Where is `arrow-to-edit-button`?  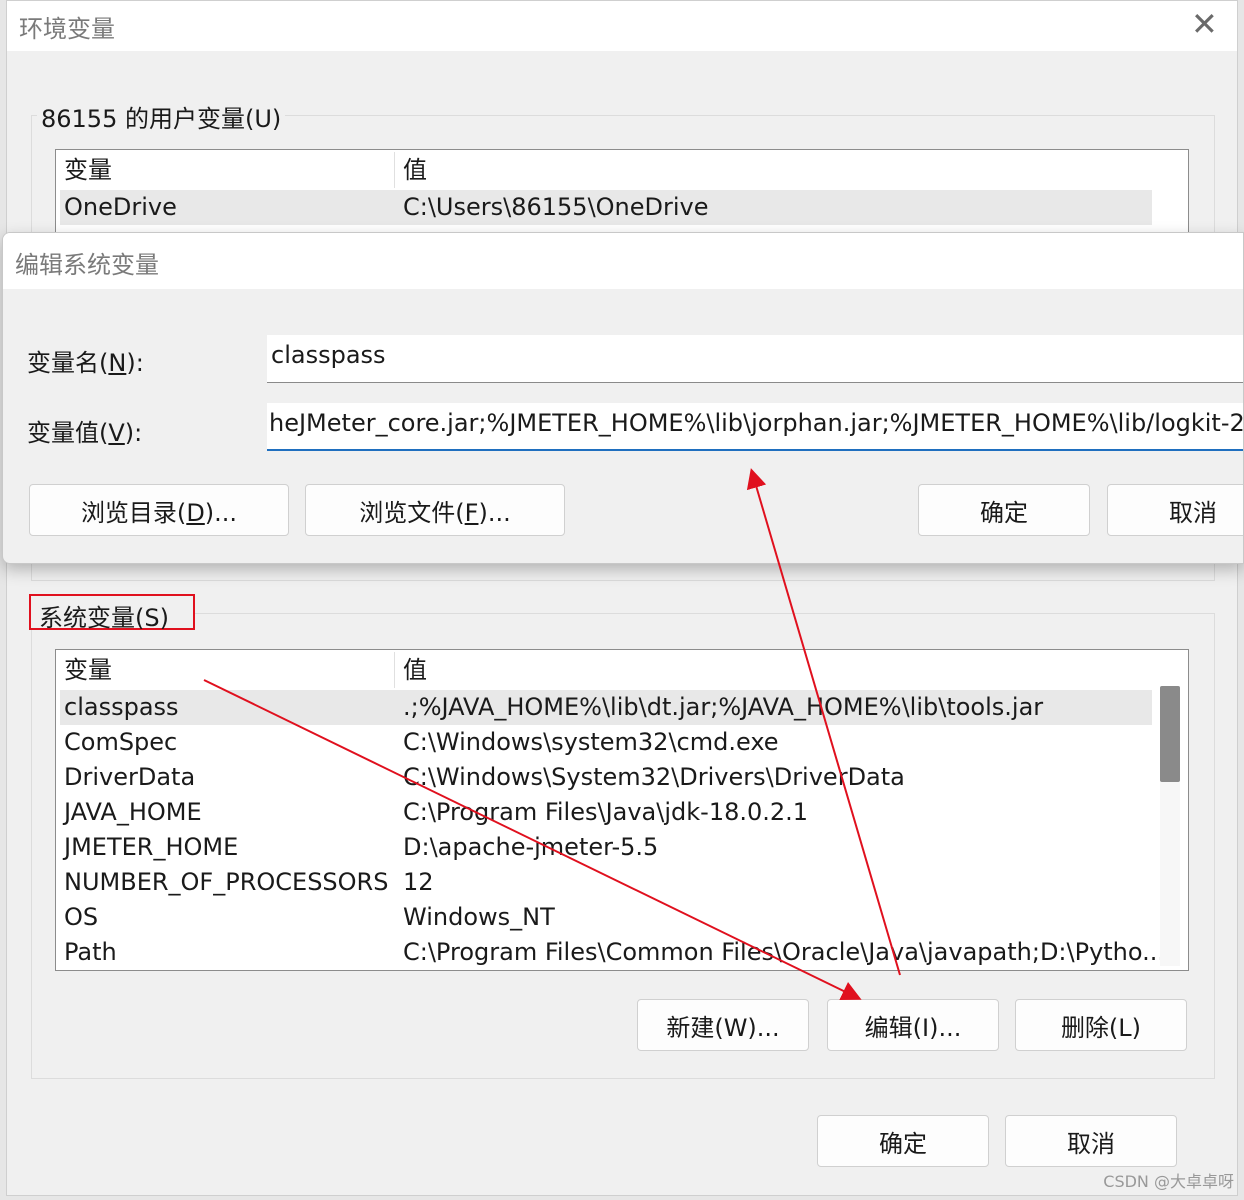
arrow-to-edit-button is located at coordinates (532, 839).